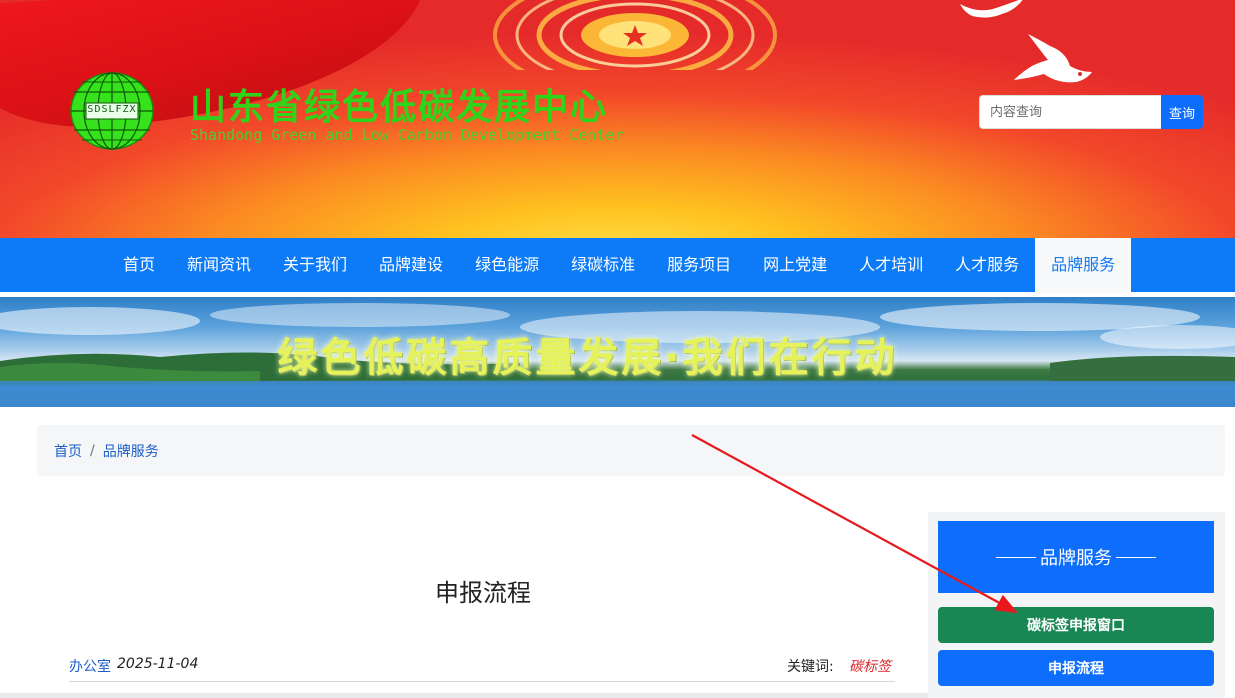  I want to click on sidebar-heading: 品牌服务, so click(1076, 557).